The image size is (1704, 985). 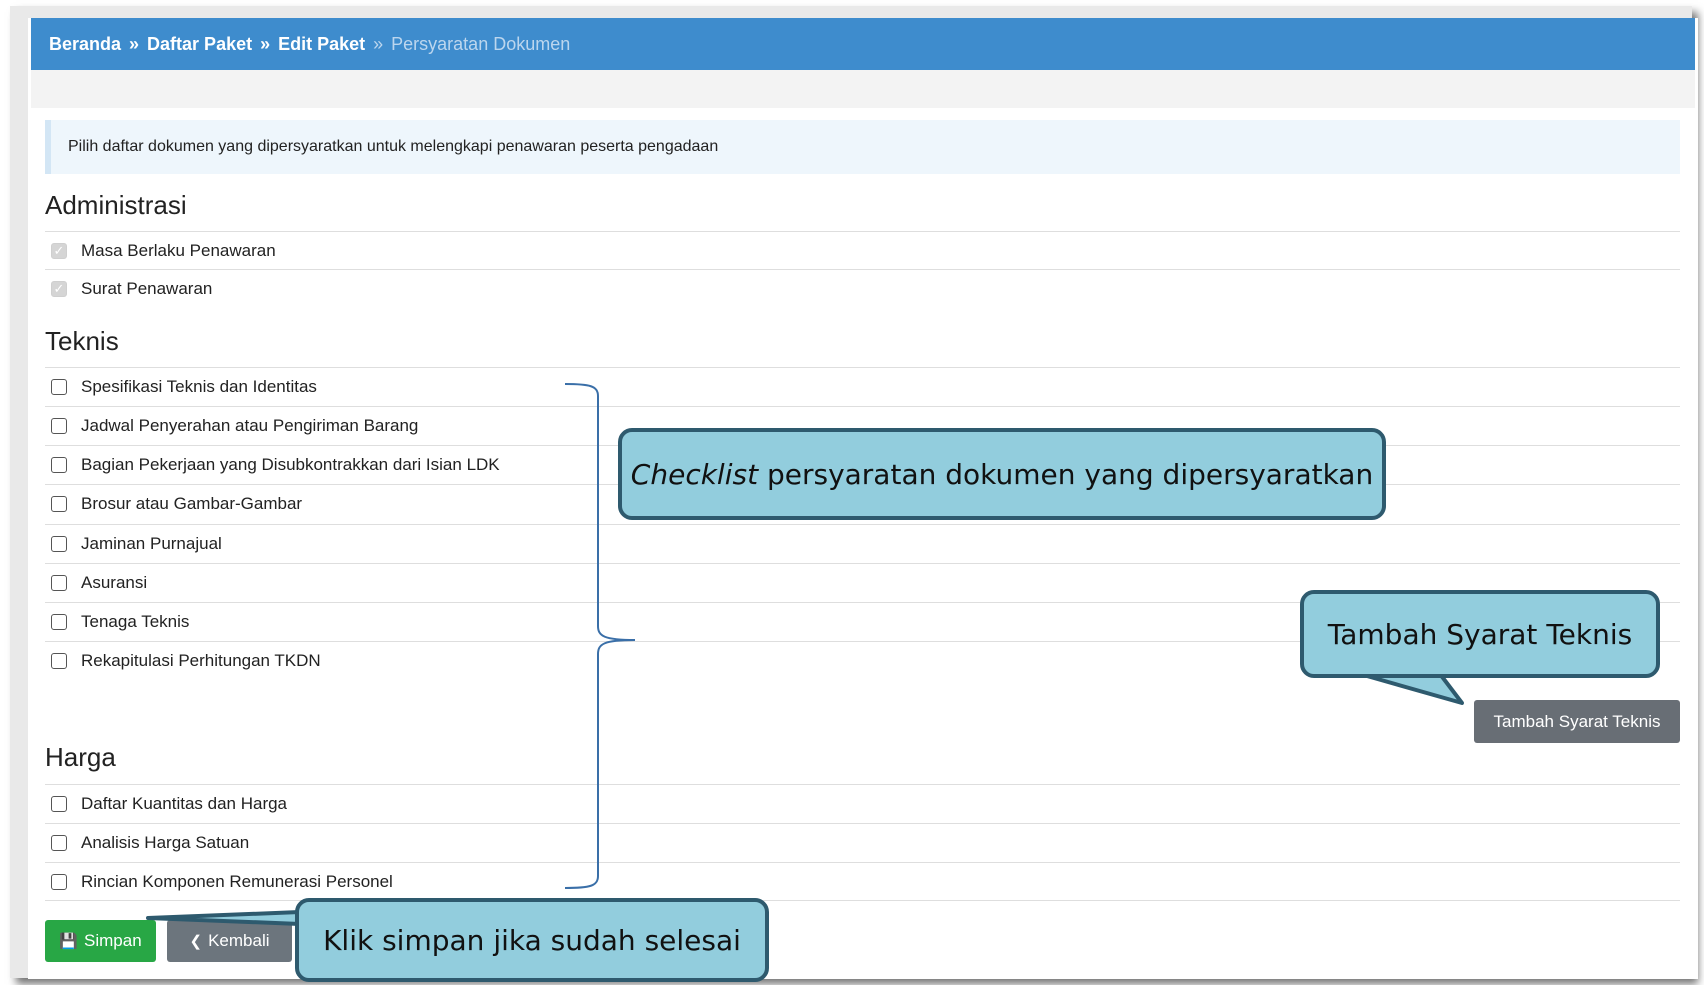 I want to click on callout-tambah: Tambah Syarat Teknis, so click(x=1480, y=634).